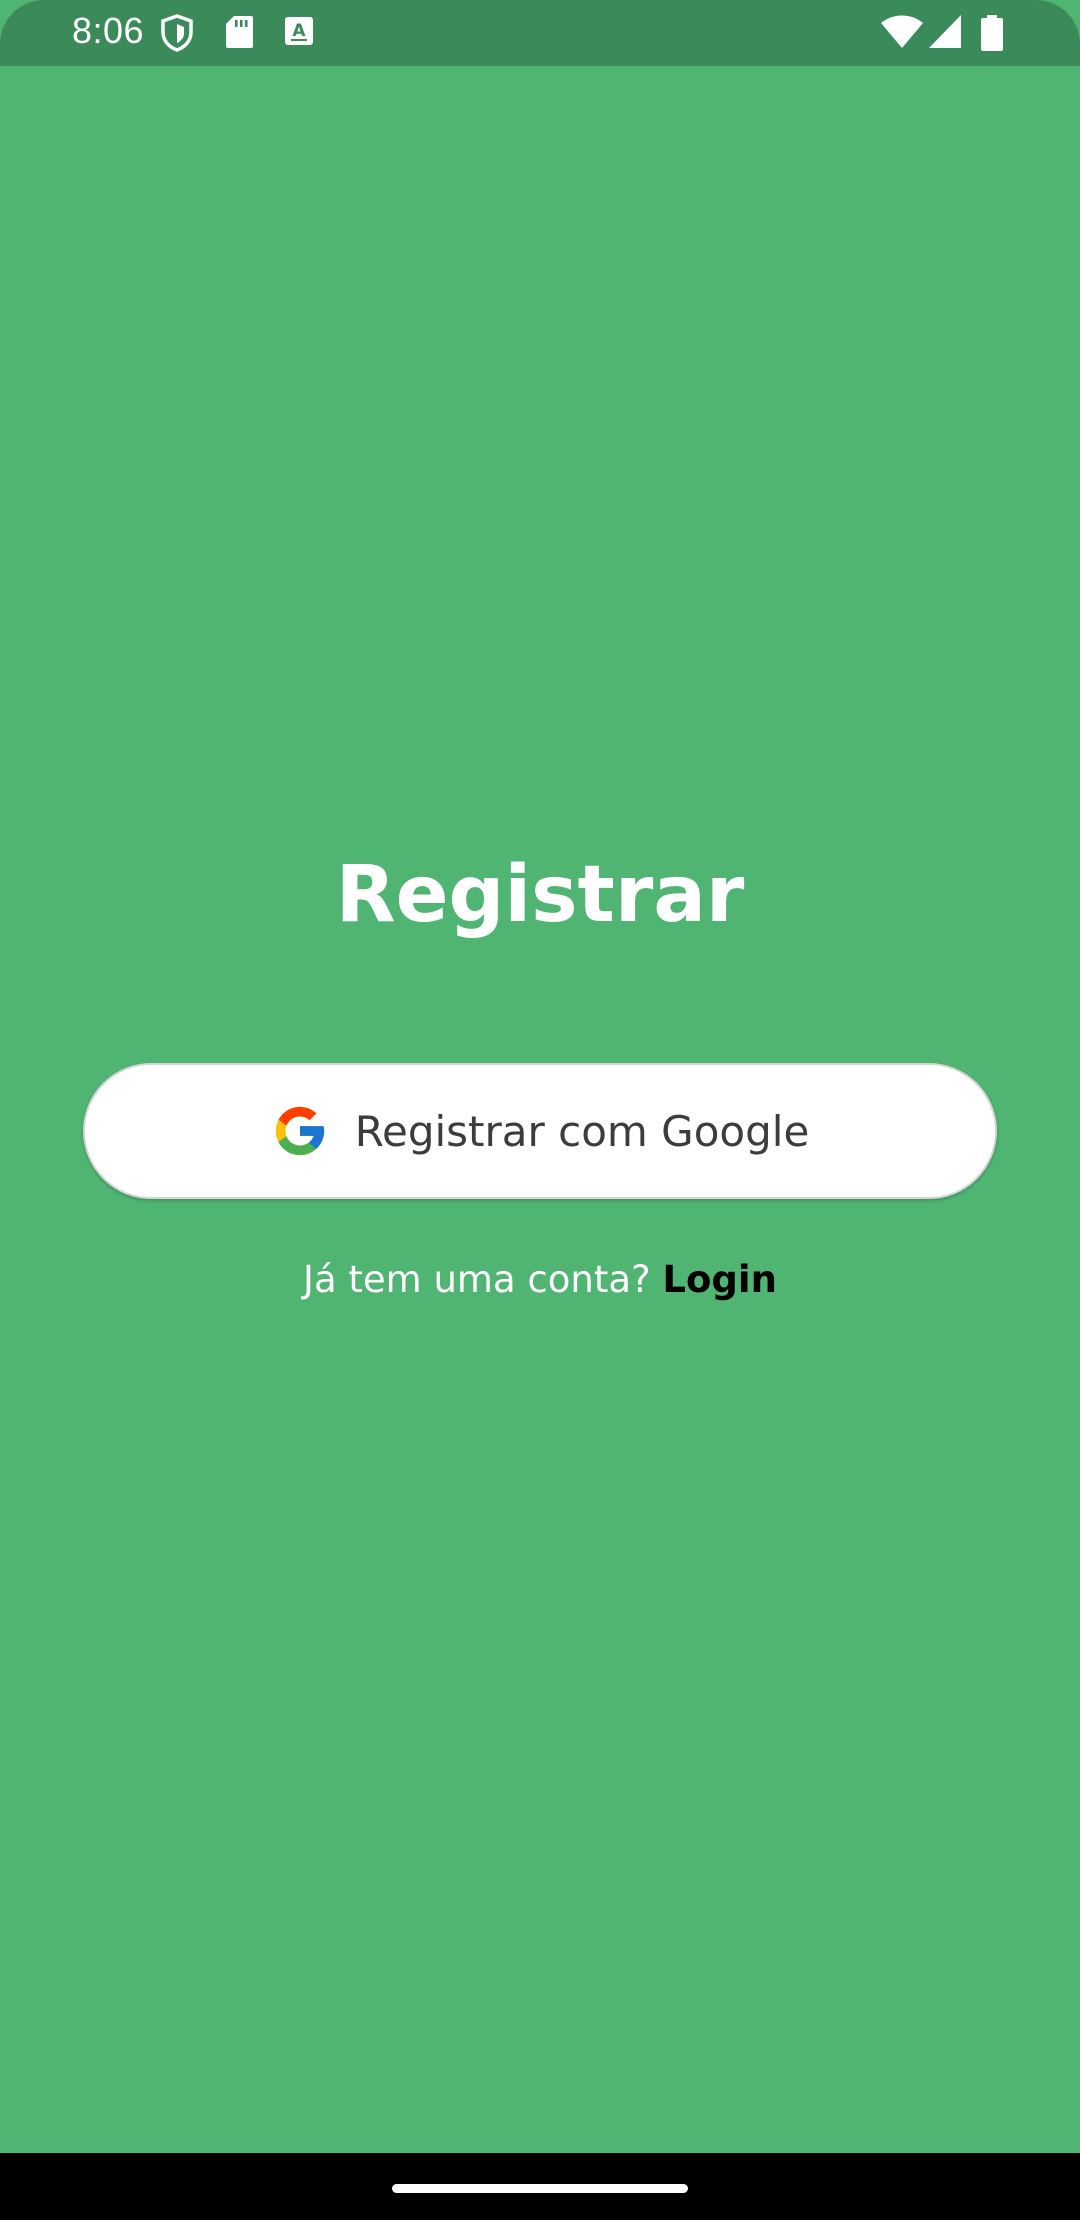  What do you see at coordinates (992, 33) in the screenshot?
I see `battery-icon` at bounding box center [992, 33].